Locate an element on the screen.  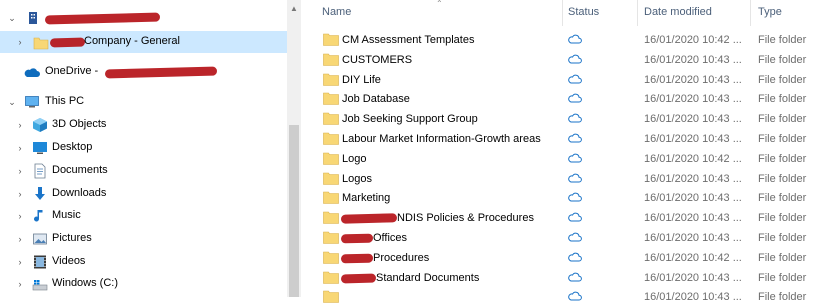
nav-item-company-general: › Company - General is located at coordinates (143, 42).